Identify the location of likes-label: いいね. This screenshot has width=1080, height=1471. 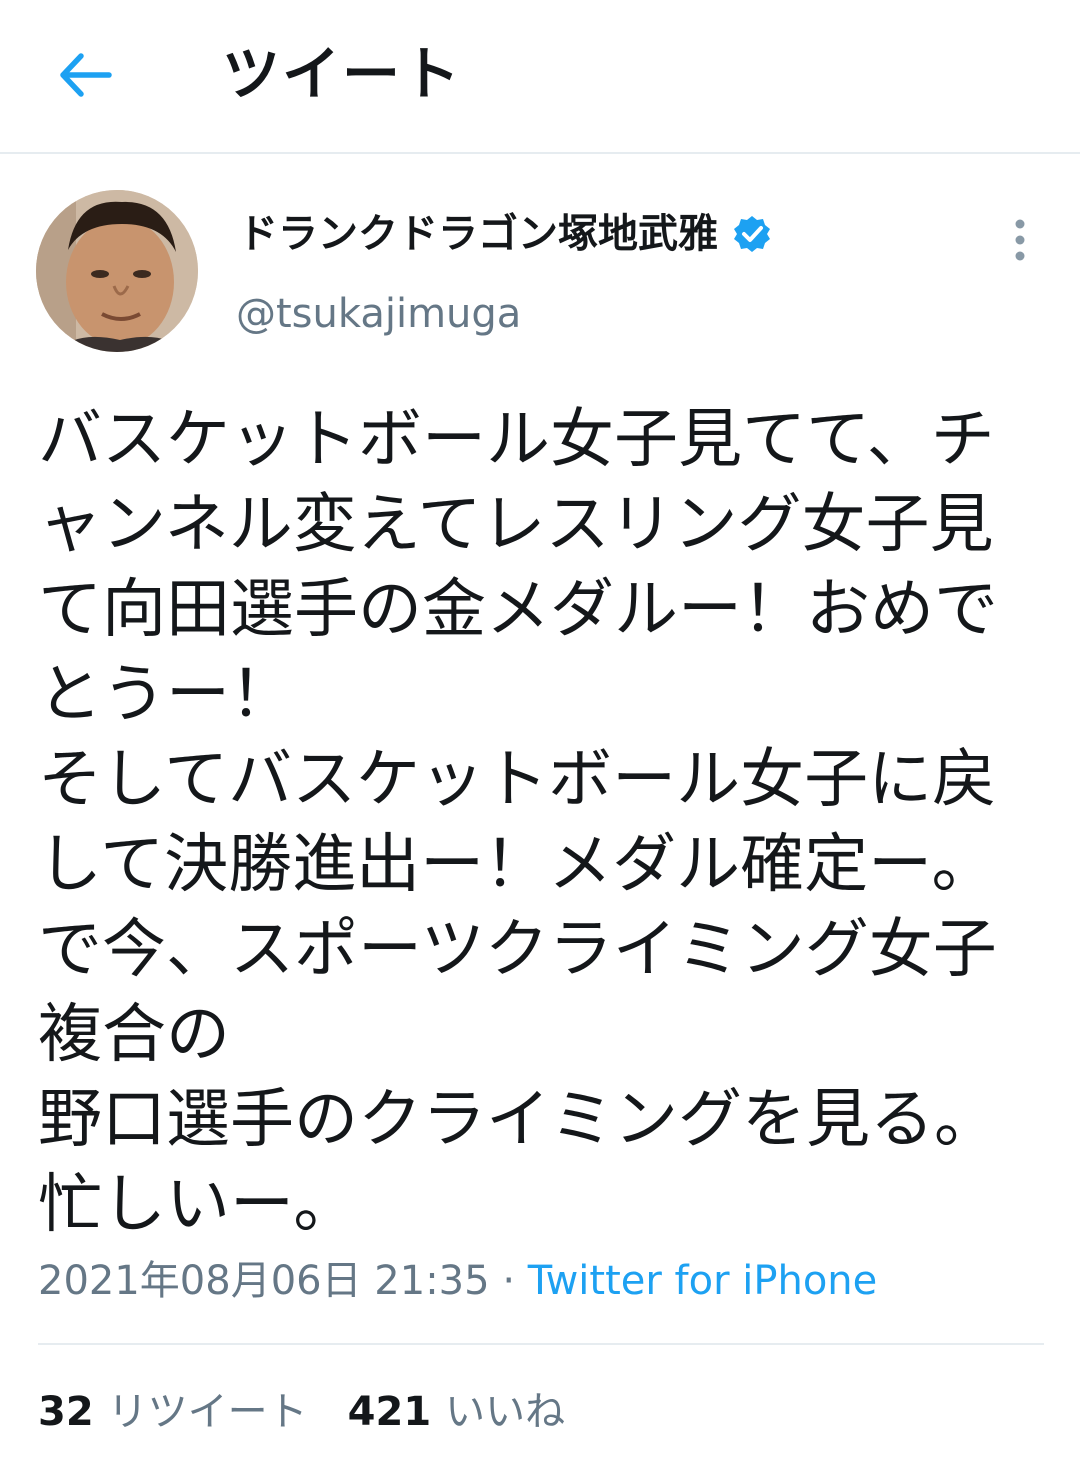
(505, 1412).